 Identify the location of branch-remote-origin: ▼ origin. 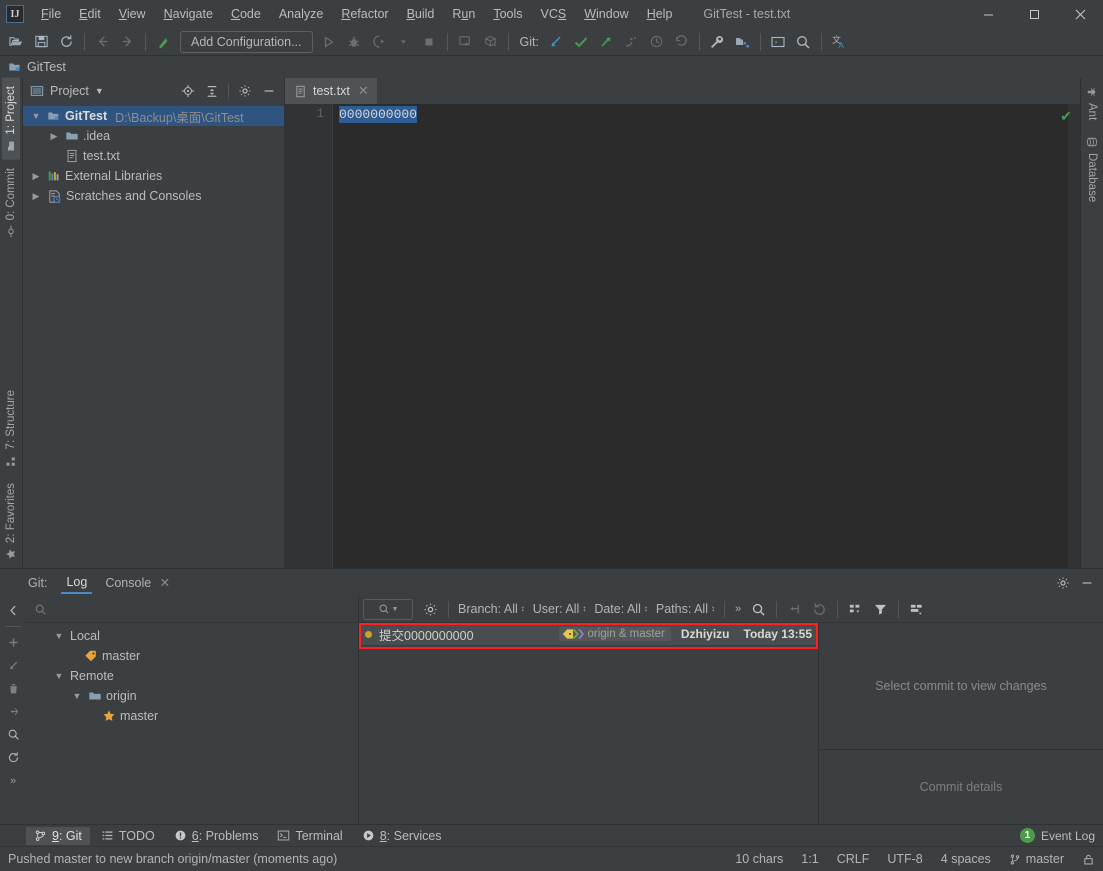
(192, 696).